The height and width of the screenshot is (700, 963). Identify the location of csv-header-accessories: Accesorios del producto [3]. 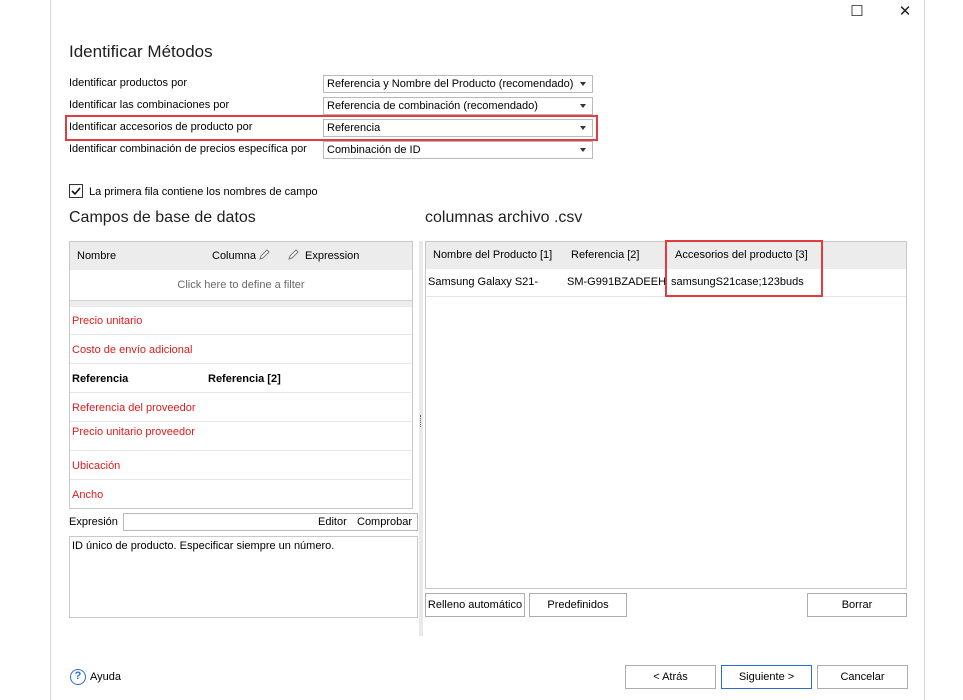
(741, 255).